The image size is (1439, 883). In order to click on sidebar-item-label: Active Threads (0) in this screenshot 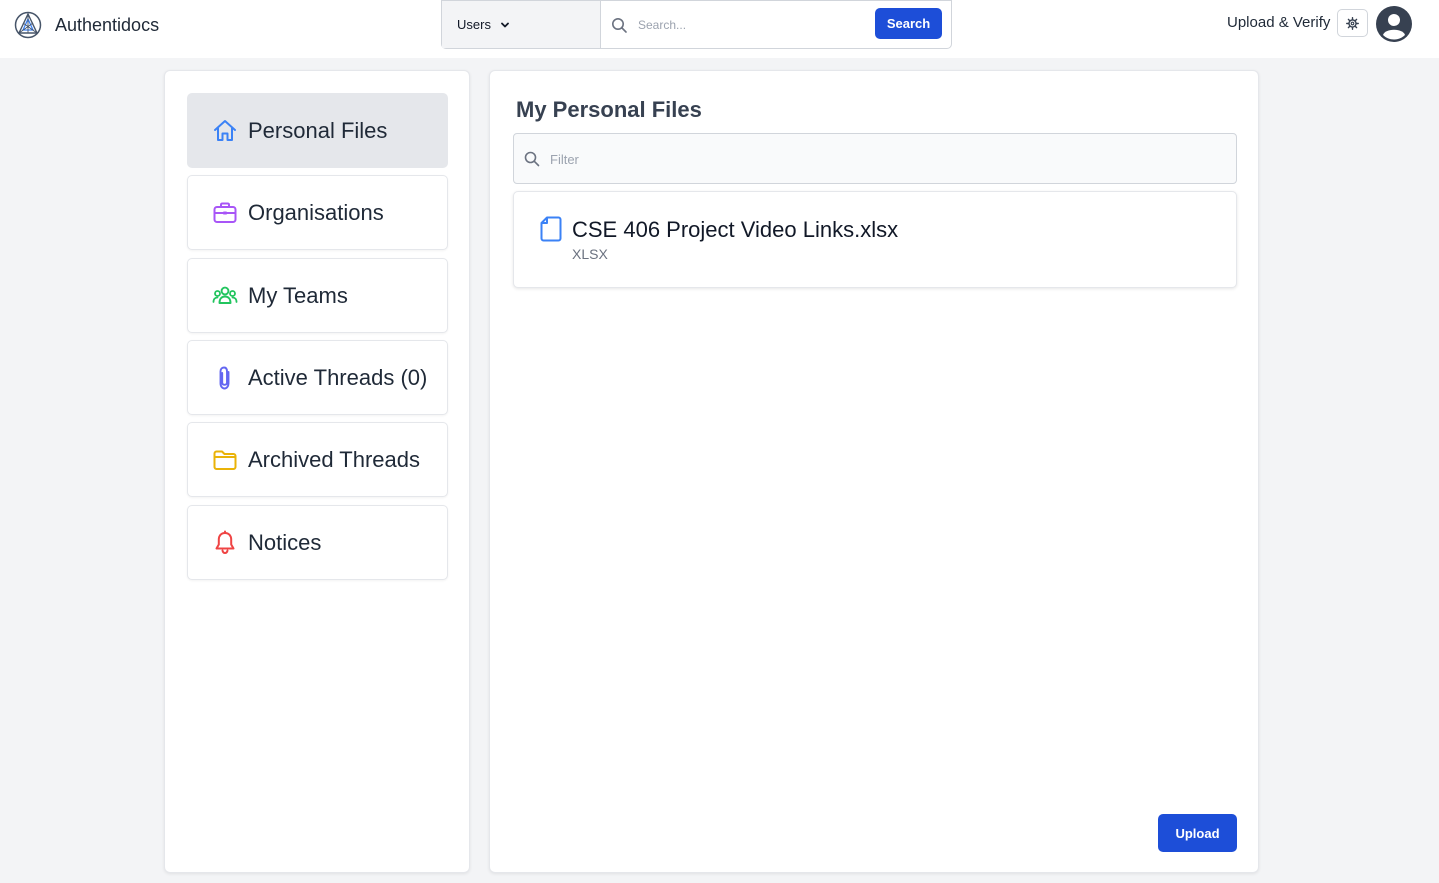, I will do `click(338, 377)`.